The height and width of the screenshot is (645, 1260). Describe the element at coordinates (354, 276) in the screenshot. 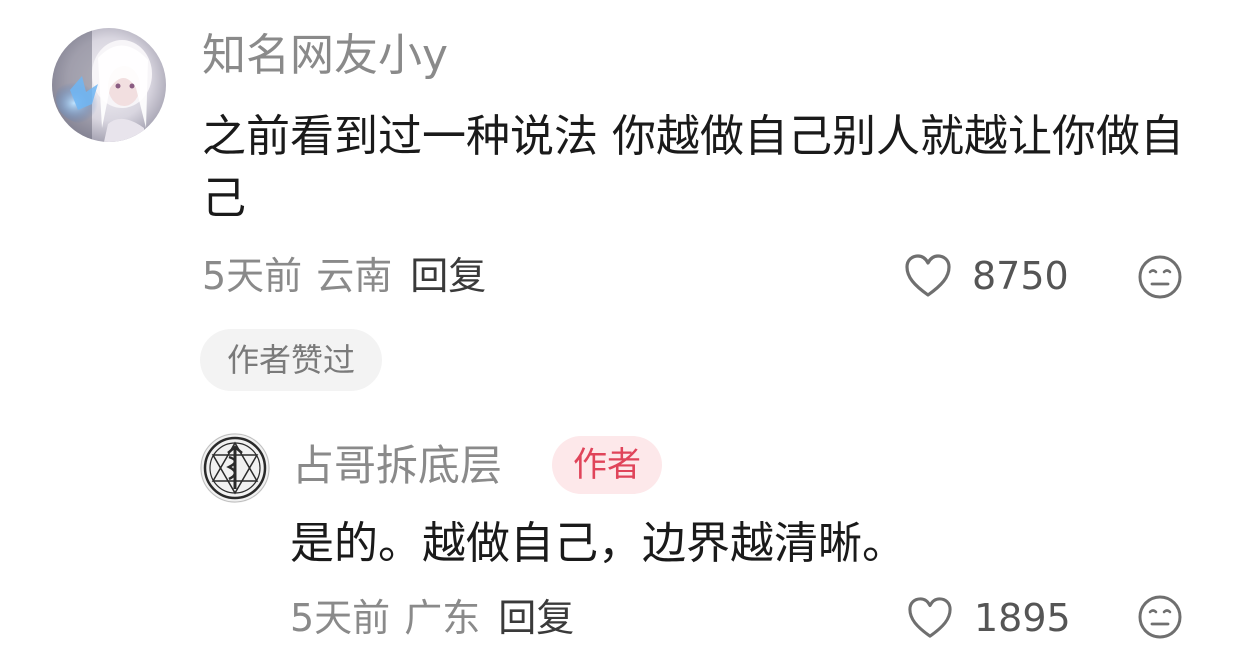

I see `comment-location: 云南` at that location.